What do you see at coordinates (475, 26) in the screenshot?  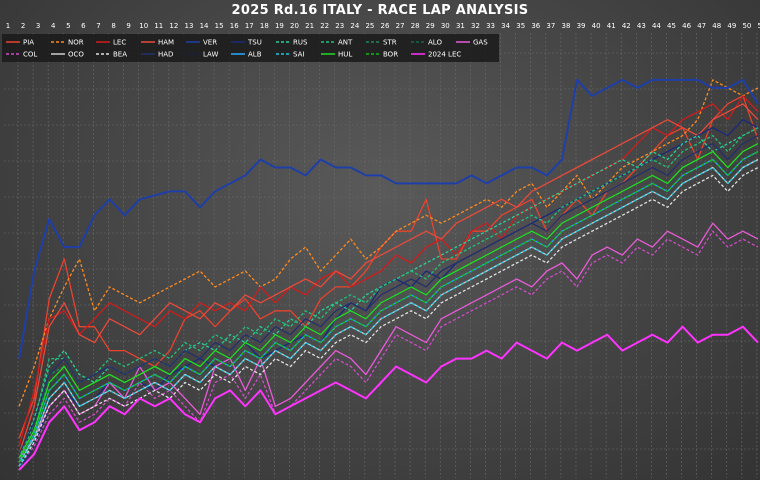 I see `x-tick-label: 32` at bounding box center [475, 26].